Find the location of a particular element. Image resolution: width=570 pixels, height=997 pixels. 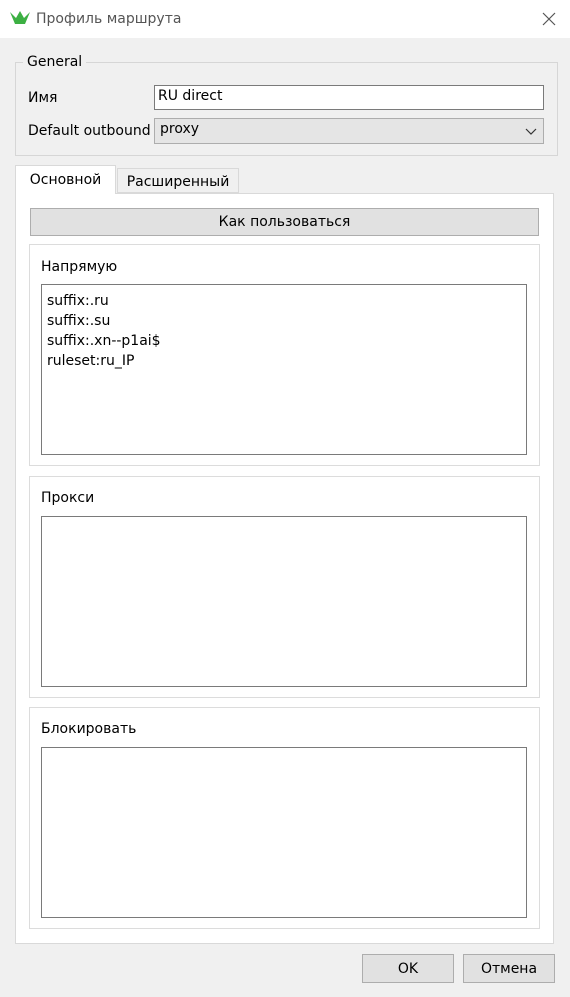

tab-advanced: Расширенный is located at coordinates (178, 180).